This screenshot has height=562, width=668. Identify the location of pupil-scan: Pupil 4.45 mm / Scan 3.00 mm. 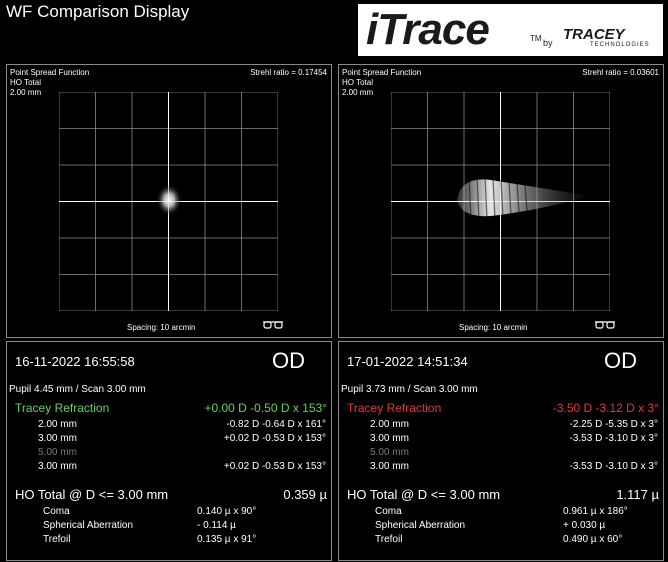
(77, 389).